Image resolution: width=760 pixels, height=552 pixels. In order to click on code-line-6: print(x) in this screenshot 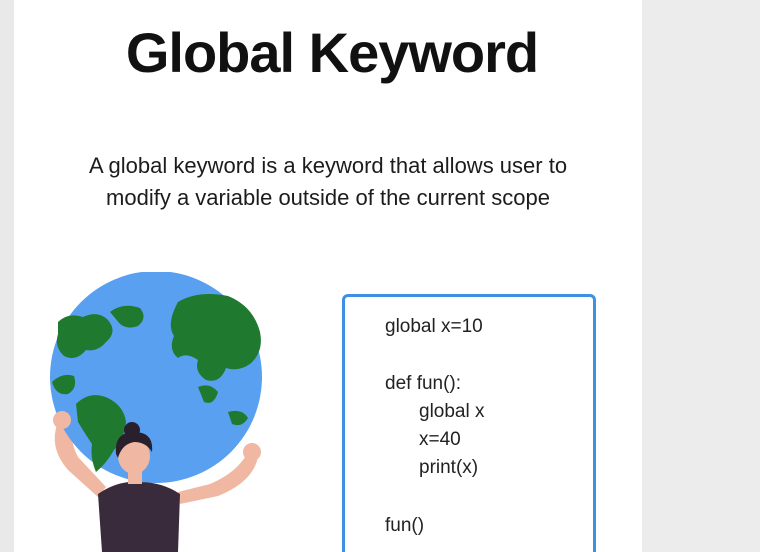, I will do `click(449, 467)`.